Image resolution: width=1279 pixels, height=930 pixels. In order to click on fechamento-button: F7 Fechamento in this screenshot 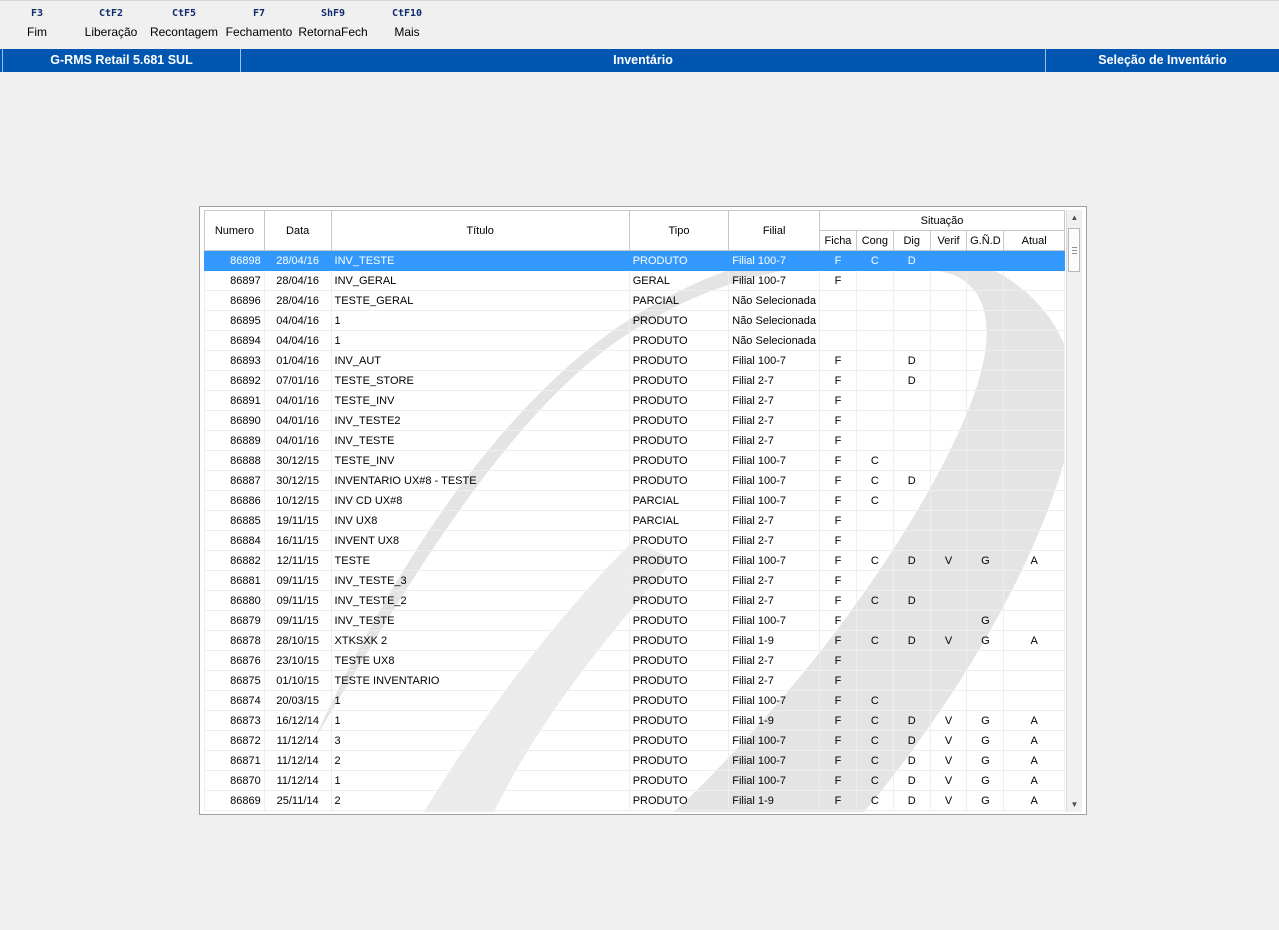, I will do `click(259, 23)`.